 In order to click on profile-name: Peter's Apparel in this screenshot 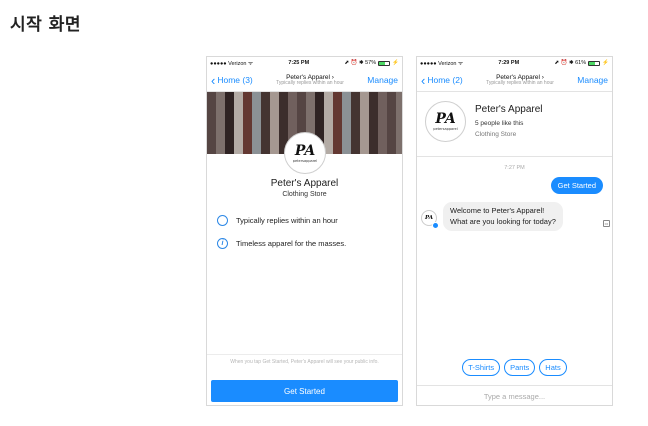, I will do `click(509, 109)`.